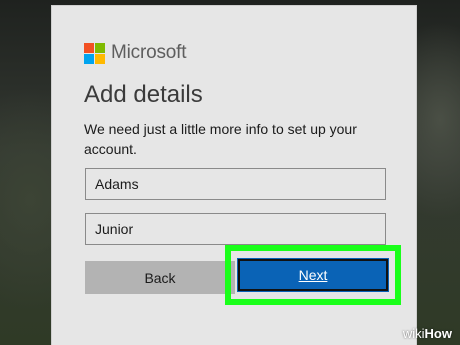  Describe the element at coordinates (160, 277) in the screenshot. I see `back-button: Back` at that location.